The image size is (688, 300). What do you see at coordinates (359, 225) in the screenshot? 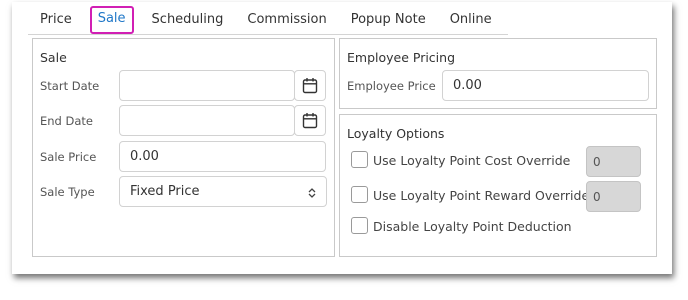
I see `disable-deduction-checkbox` at bounding box center [359, 225].